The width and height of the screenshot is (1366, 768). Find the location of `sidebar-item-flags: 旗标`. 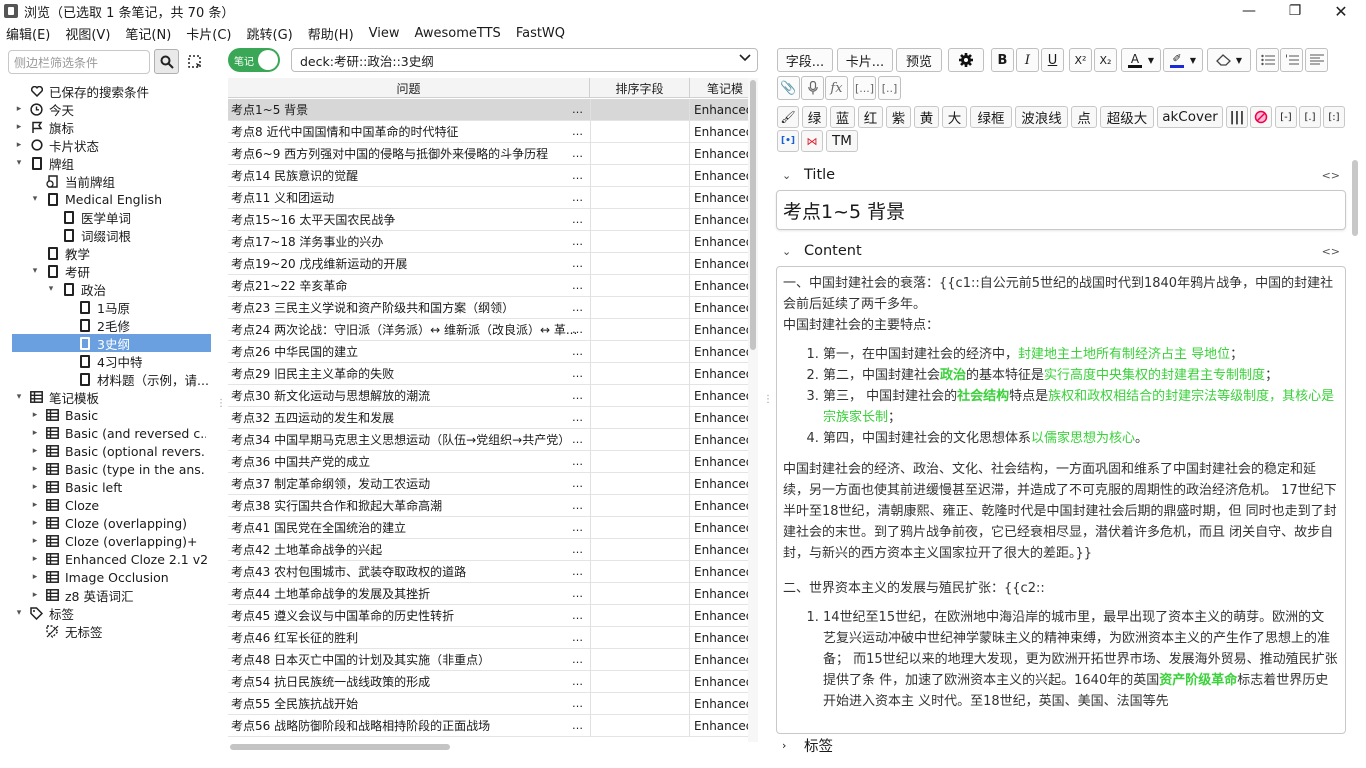

sidebar-item-flags: 旗标 is located at coordinates (123, 127).